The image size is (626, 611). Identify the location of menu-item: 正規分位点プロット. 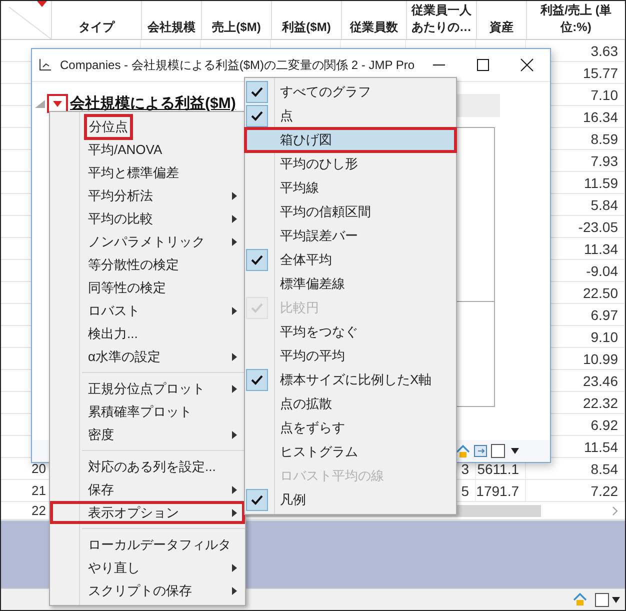
(147, 388).